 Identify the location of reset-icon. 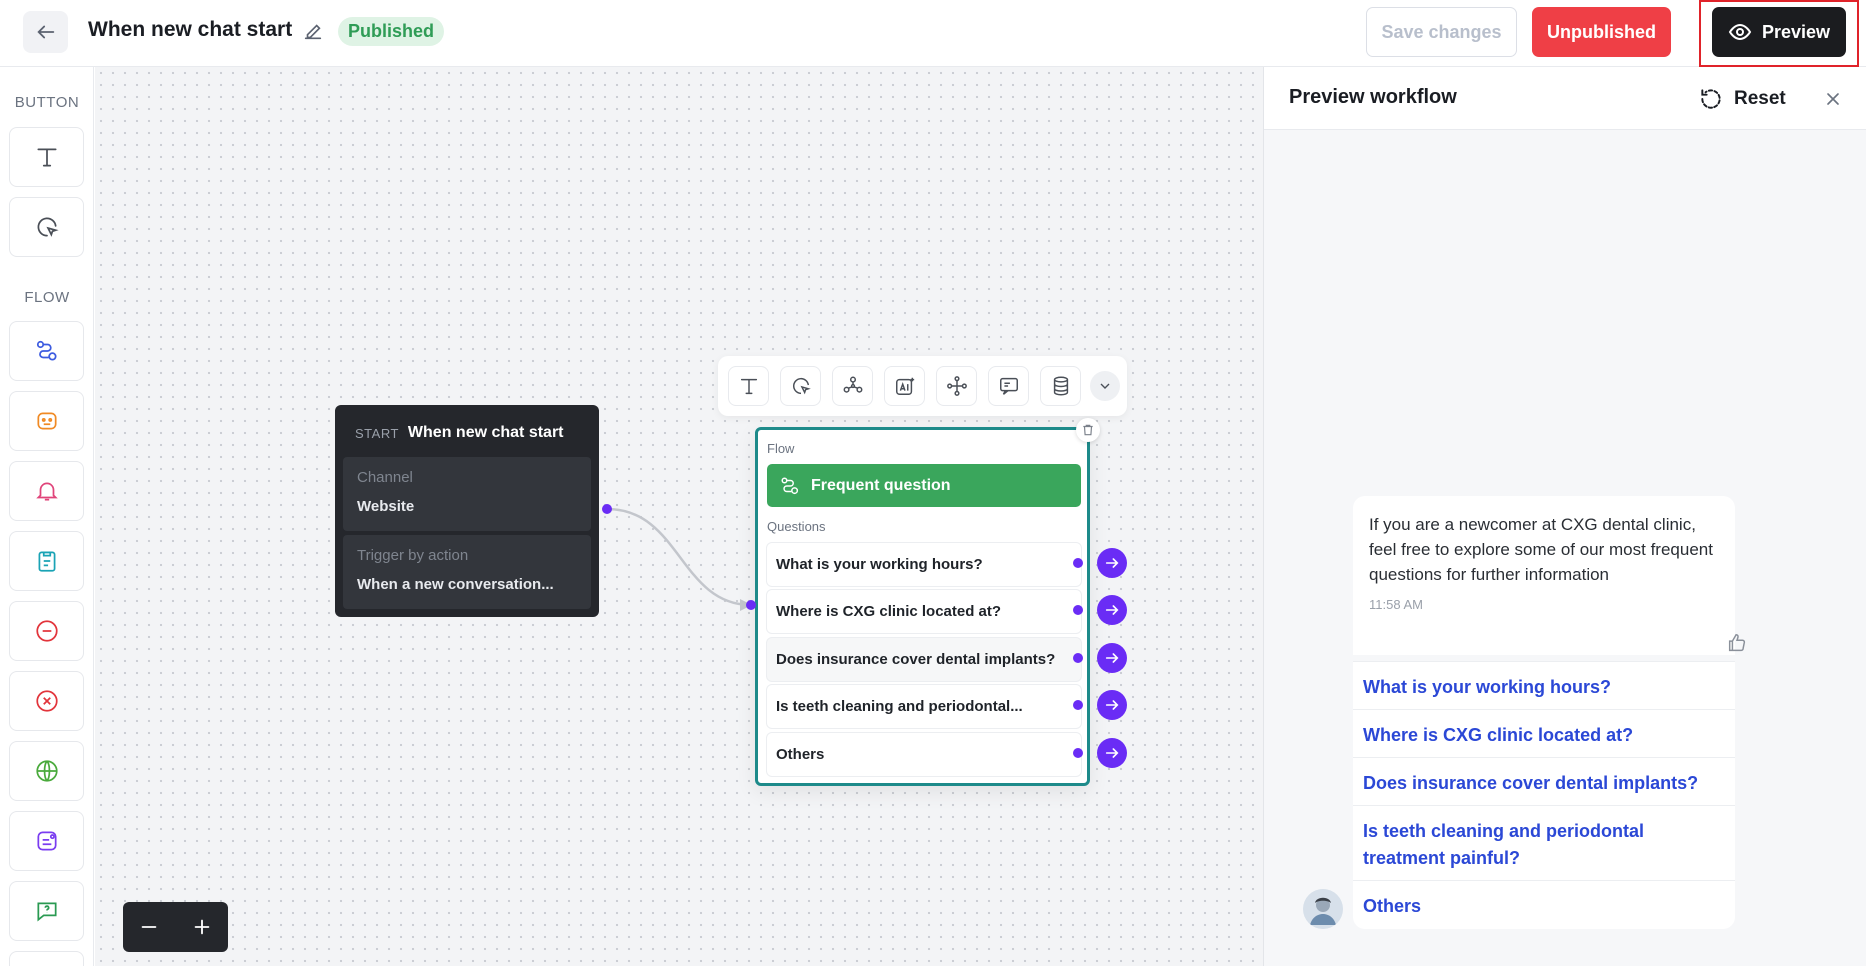
(1711, 99).